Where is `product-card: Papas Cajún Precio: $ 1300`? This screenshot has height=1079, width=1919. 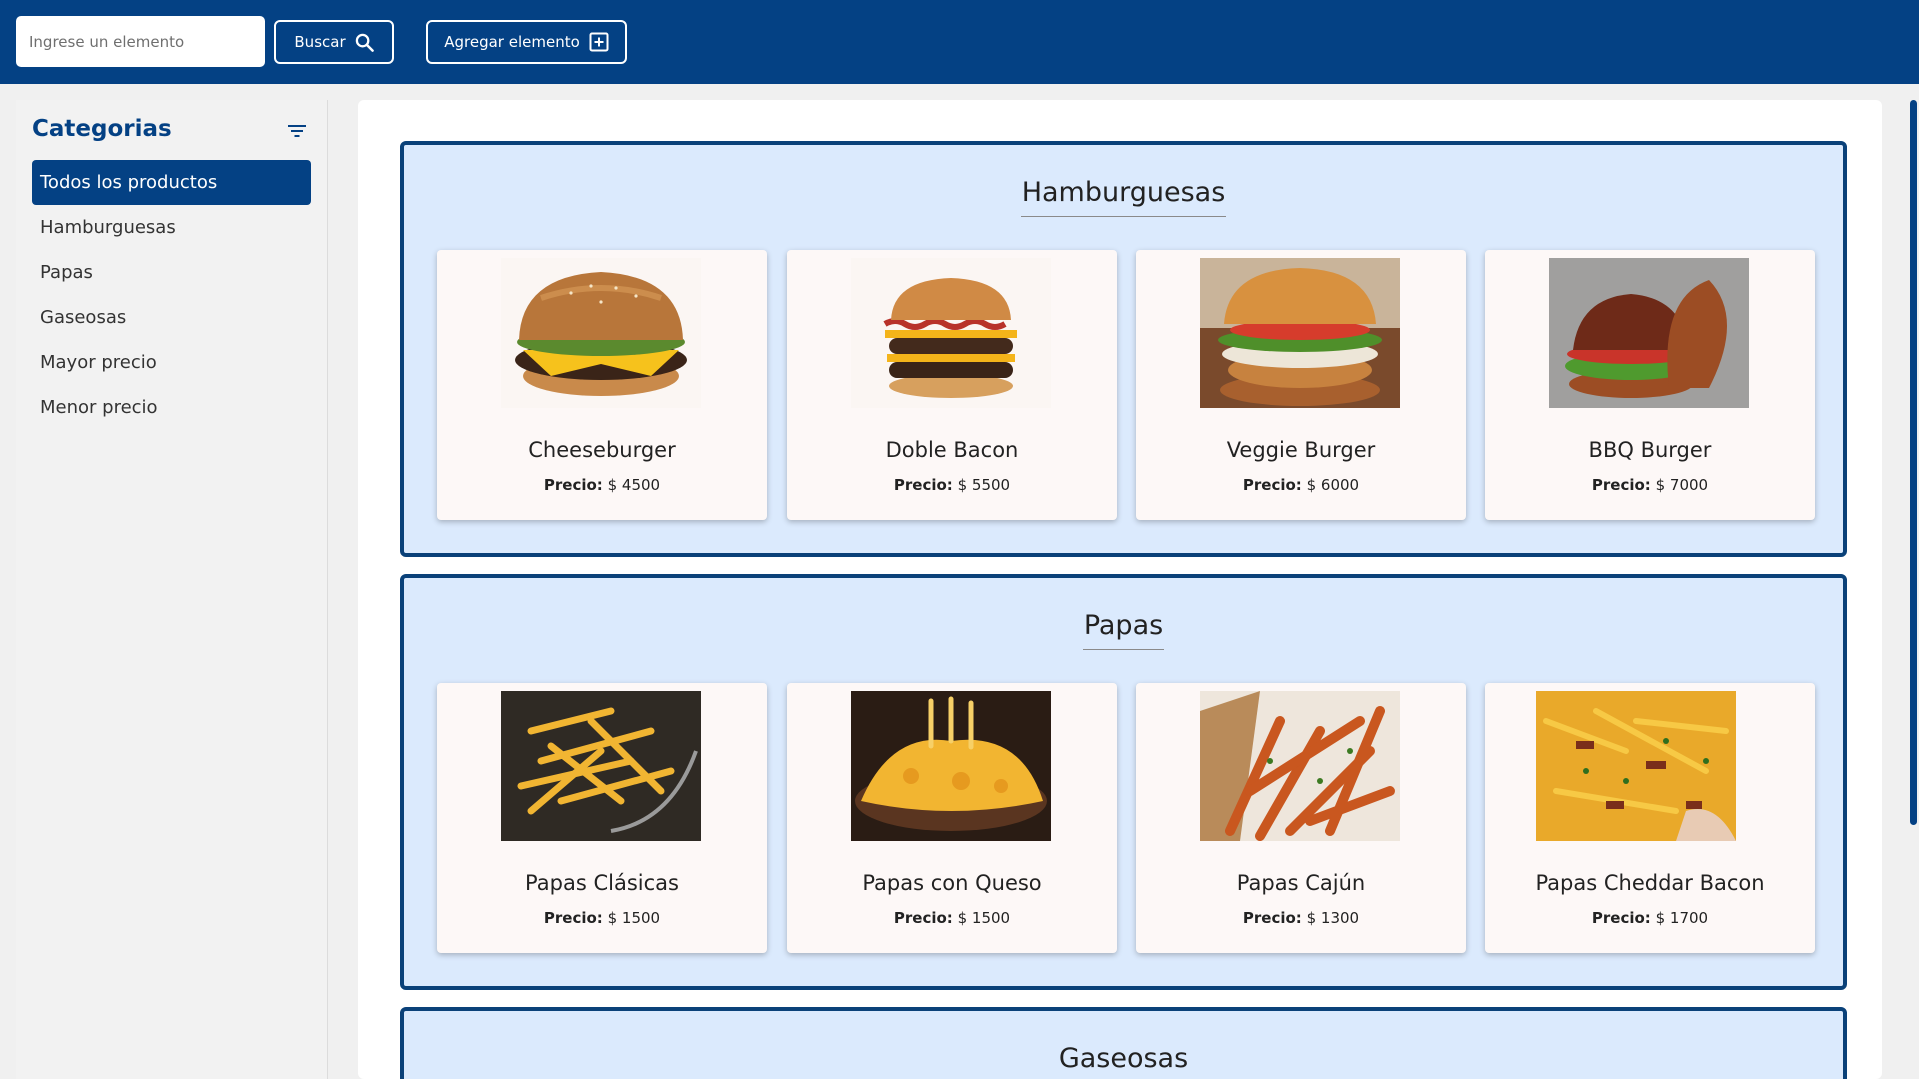 product-card: Papas Cajún Precio: $ 1300 is located at coordinates (1301, 818).